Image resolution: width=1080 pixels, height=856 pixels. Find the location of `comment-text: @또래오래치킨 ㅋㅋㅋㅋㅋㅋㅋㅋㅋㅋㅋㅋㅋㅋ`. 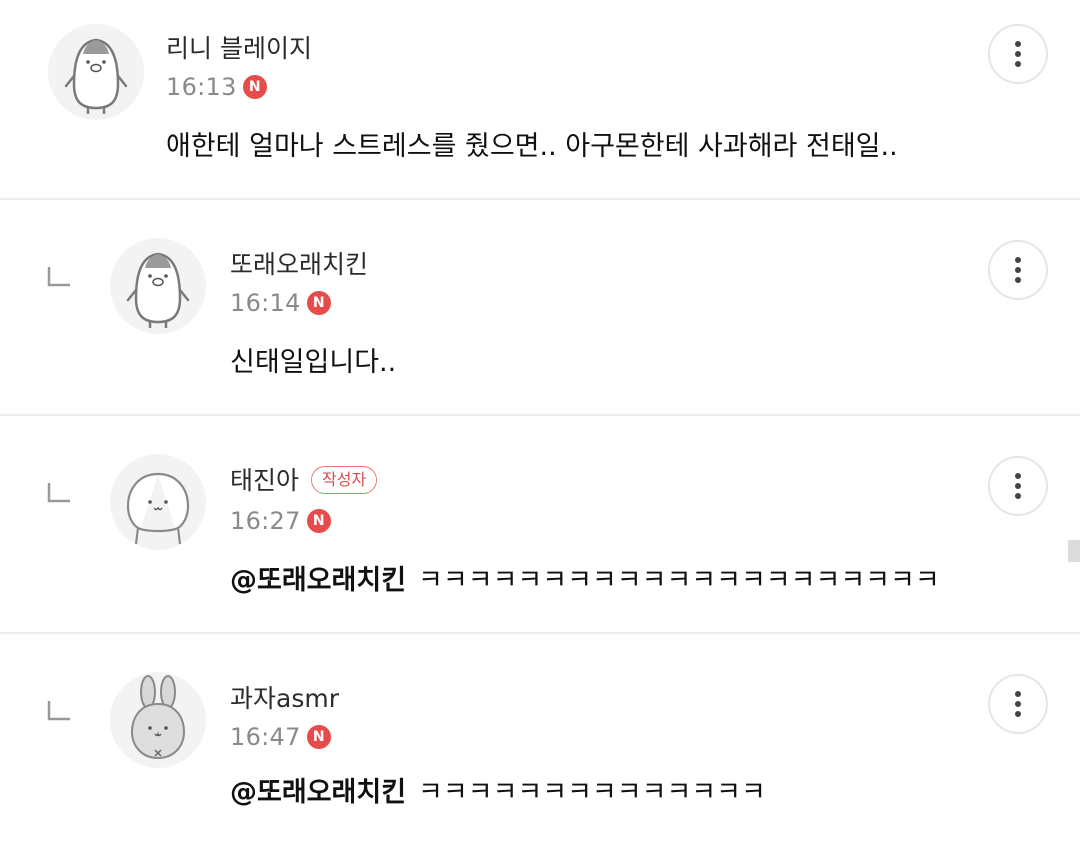

comment-text: @또래오래치킨 ㅋㅋㅋㅋㅋㅋㅋㅋㅋㅋㅋㅋㅋㅋ is located at coordinates (498, 793).